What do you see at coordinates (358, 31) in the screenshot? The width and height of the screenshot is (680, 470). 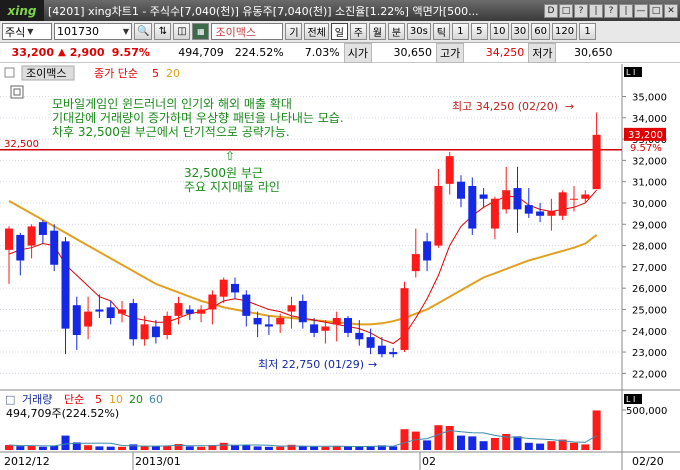 I see `period-weekly-tab: 주` at bounding box center [358, 31].